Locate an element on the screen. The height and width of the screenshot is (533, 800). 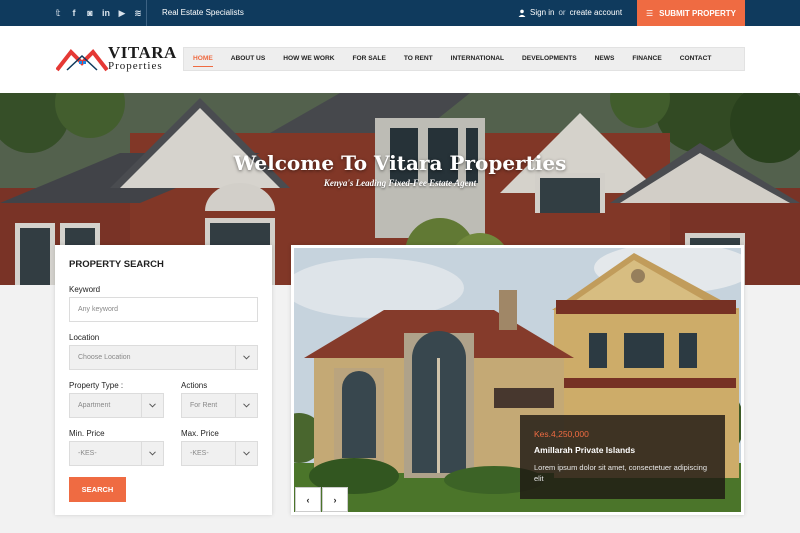
social-links: 𝕥 f ◙ in ▶ ≋ is located at coordinates (98, 13).